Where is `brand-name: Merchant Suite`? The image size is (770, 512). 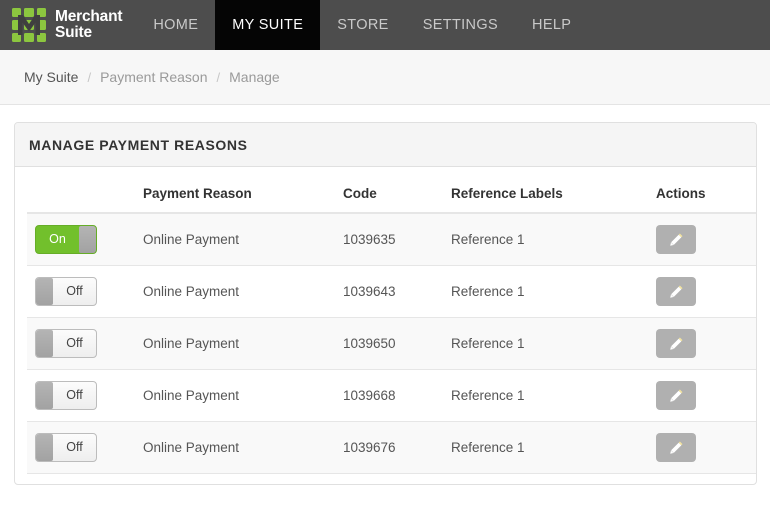 brand-name: Merchant Suite is located at coordinates (89, 24).